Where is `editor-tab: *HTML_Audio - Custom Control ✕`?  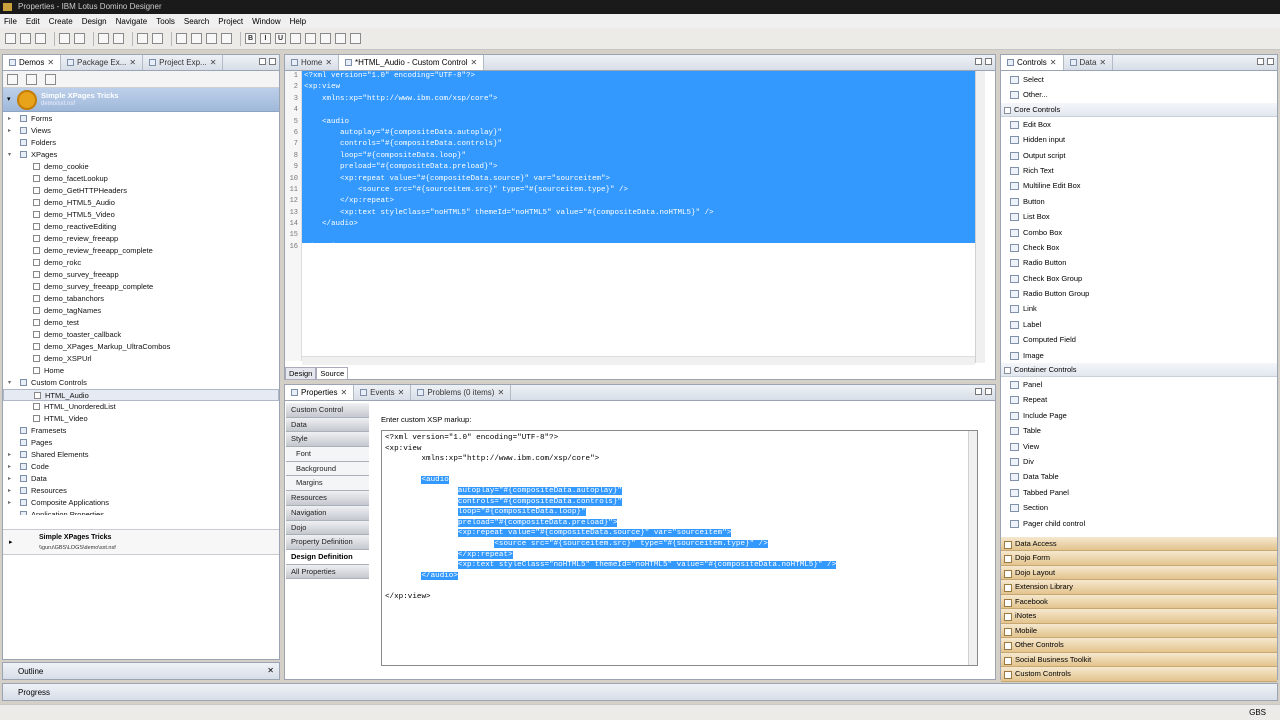 editor-tab: *HTML_Audio - Custom Control ✕ is located at coordinates (412, 62).